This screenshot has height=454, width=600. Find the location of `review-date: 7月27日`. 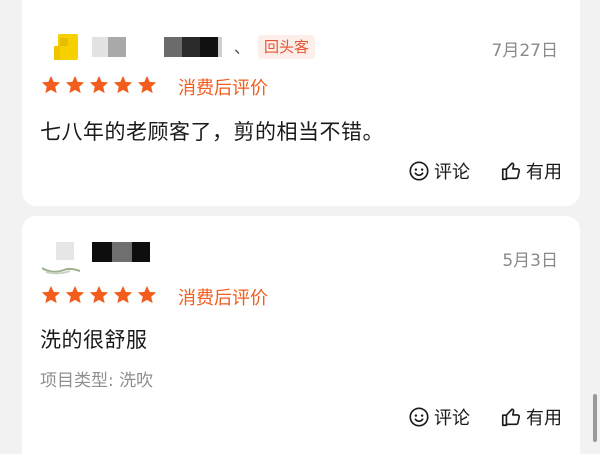

review-date: 7月27日 is located at coordinates (524, 51).